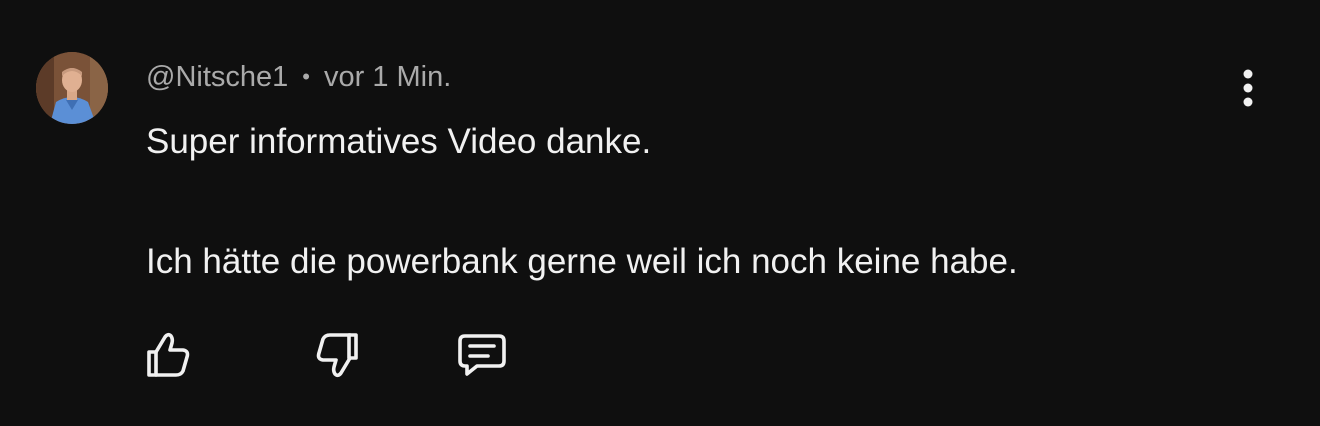  I want to click on thumbs-up-icon, so click(168, 354).